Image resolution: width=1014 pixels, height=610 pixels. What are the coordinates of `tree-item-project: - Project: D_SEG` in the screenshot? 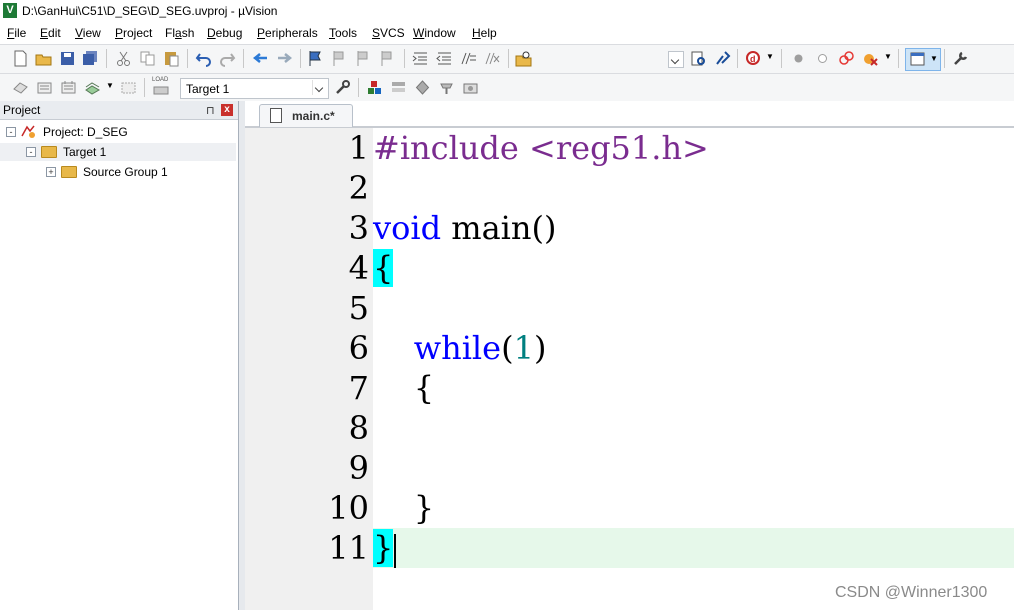 It's located at (118, 132).